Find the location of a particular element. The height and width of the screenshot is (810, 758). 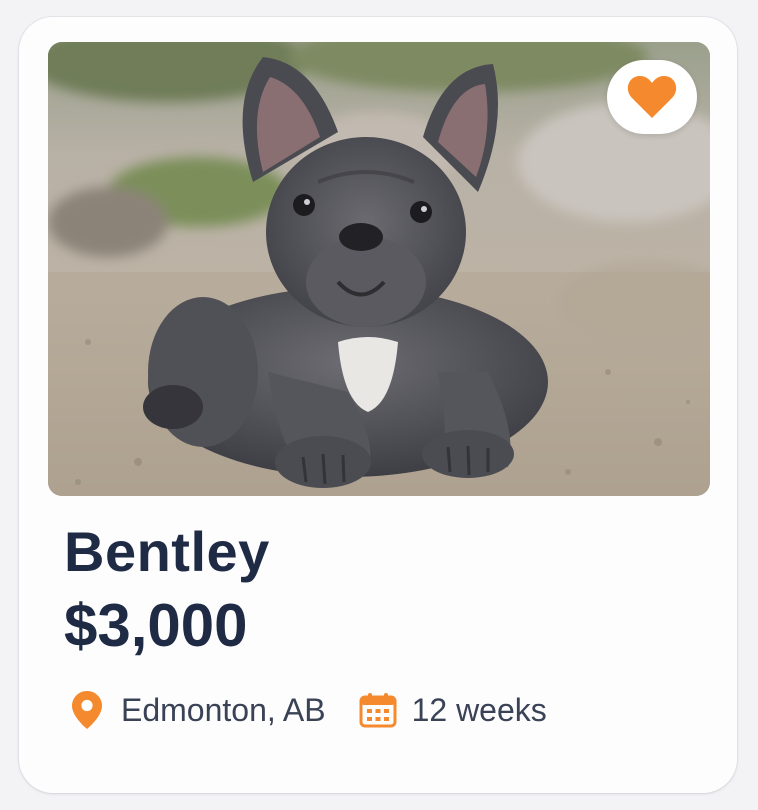

age-text: 12 weeks is located at coordinates (479, 709).